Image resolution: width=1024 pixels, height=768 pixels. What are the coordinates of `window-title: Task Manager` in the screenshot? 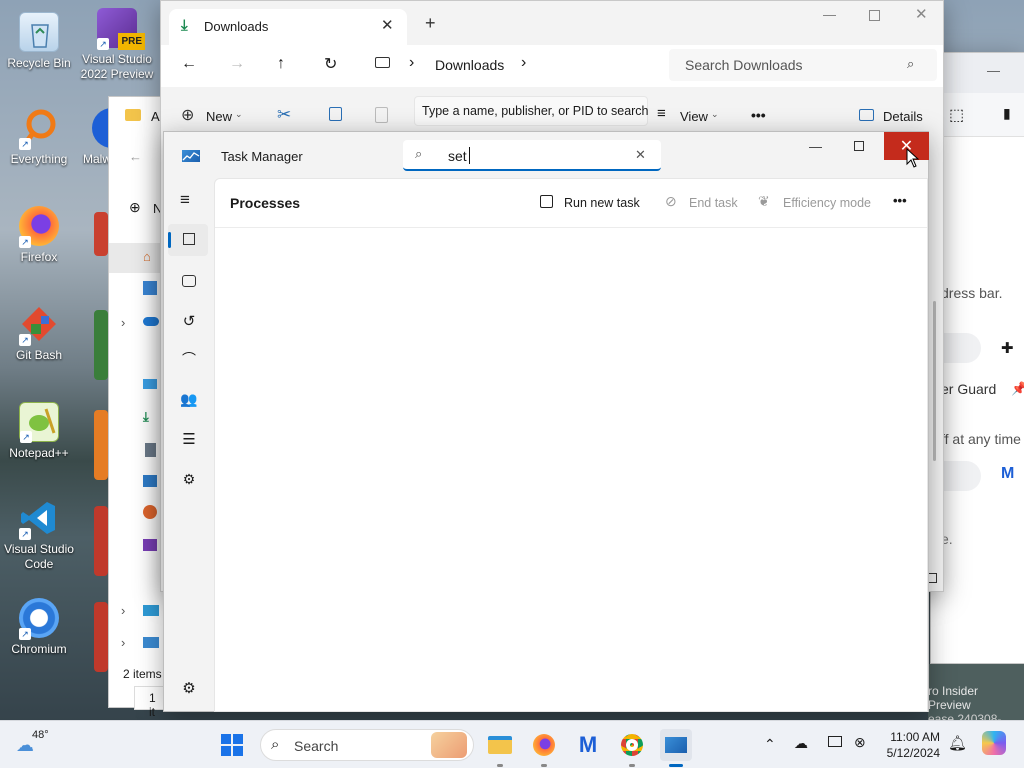 It's located at (262, 156).